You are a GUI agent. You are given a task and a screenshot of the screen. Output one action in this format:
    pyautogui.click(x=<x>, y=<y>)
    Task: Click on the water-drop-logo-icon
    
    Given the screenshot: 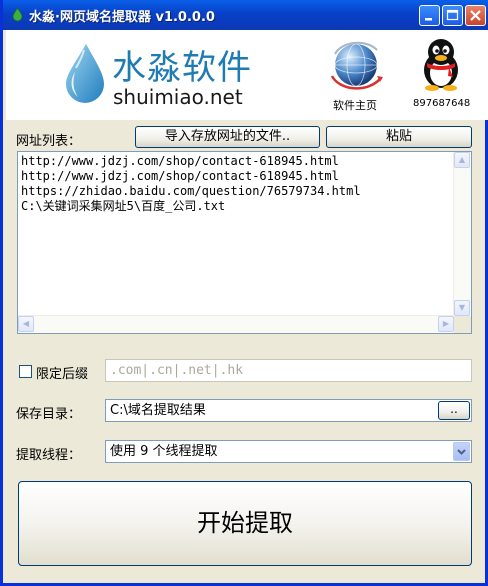 What is the action you would take?
    pyautogui.click(x=85, y=73)
    